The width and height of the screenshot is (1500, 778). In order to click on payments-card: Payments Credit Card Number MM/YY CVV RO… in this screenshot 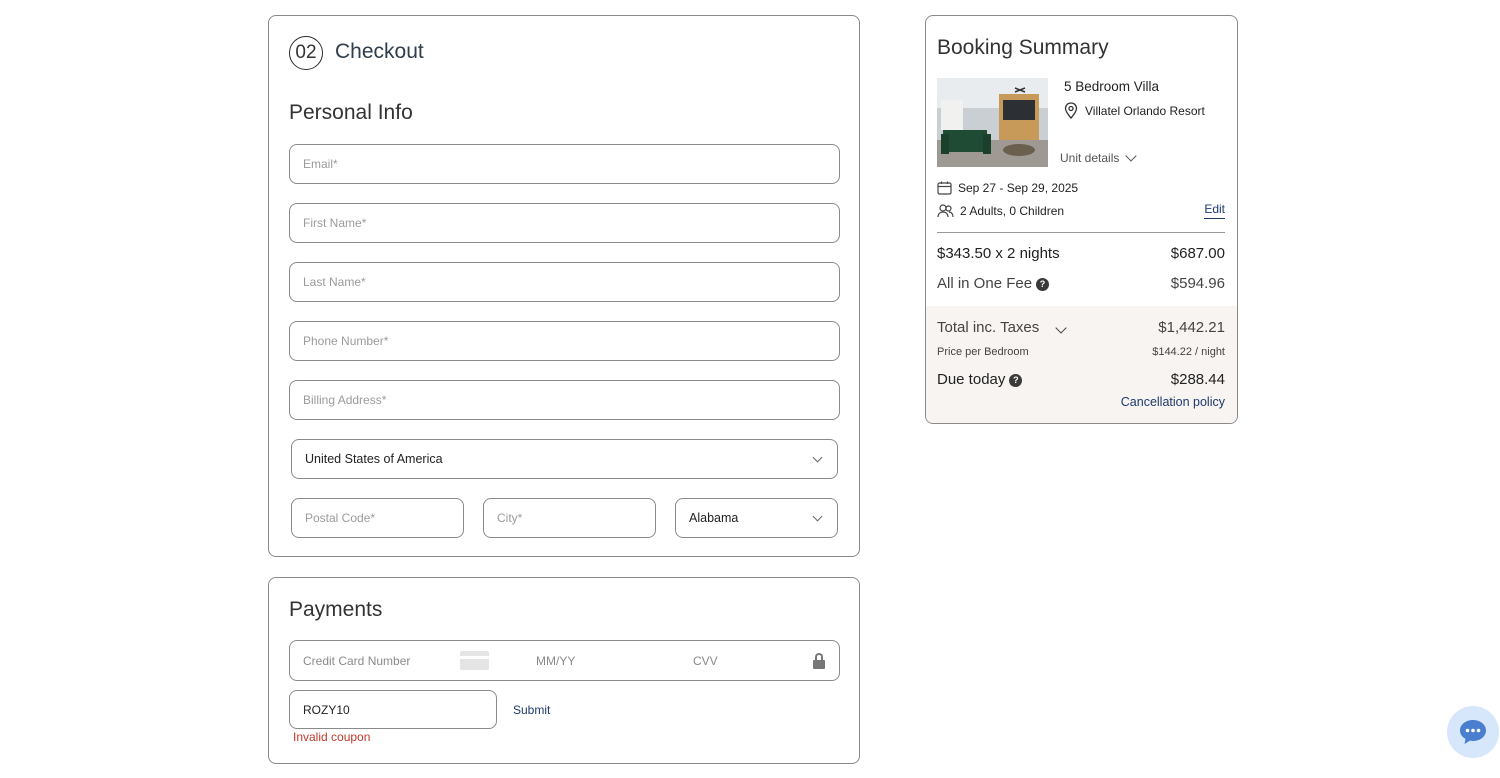, I will do `click(564, 670)`.